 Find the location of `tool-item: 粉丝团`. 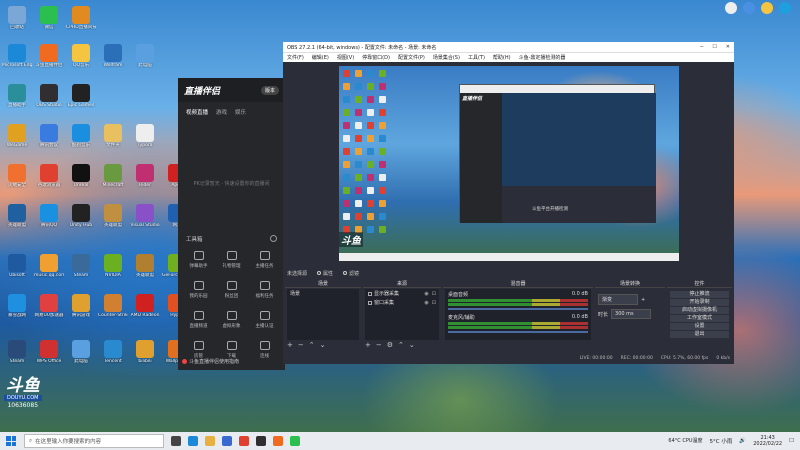

tool-item: 粉丝团 is located at coordinates (231, 290).